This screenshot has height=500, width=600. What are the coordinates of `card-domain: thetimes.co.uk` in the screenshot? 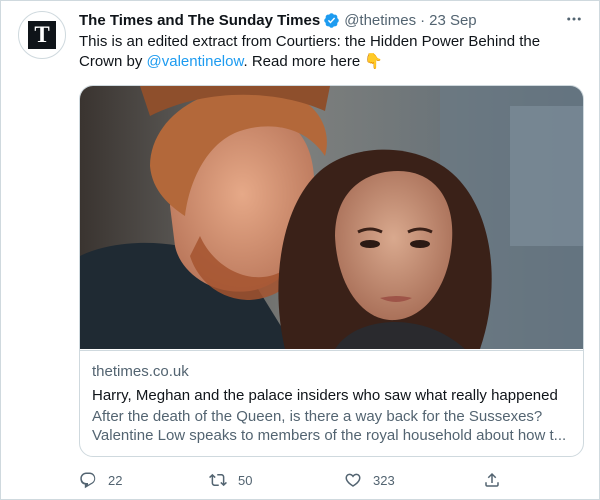 It's located at (140, 371).